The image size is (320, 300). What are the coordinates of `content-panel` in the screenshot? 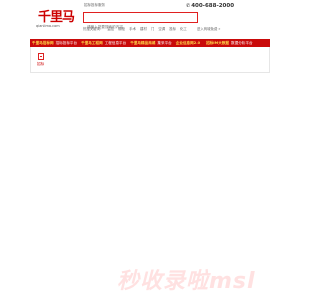 It's located at (150, 60).